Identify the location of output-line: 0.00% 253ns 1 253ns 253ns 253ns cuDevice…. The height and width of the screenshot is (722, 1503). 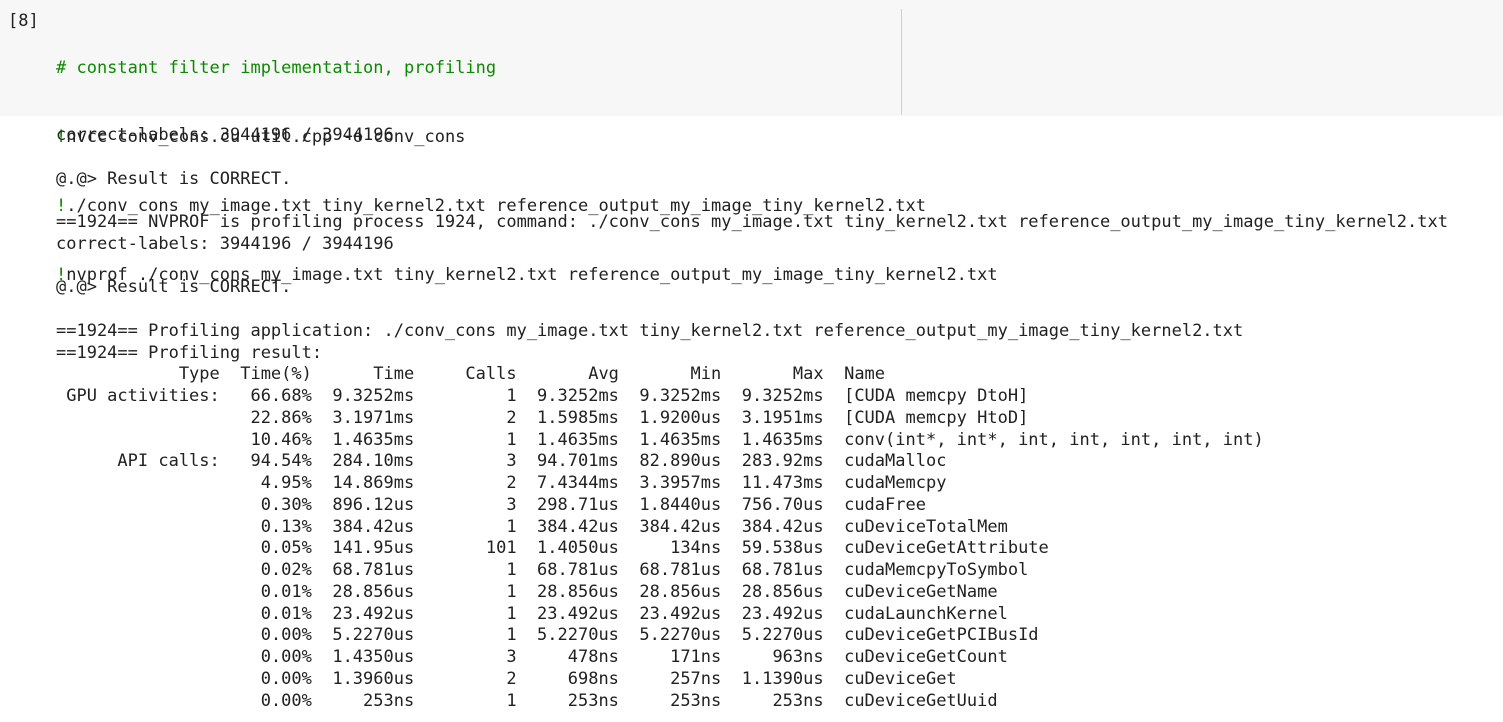
(527, 700).